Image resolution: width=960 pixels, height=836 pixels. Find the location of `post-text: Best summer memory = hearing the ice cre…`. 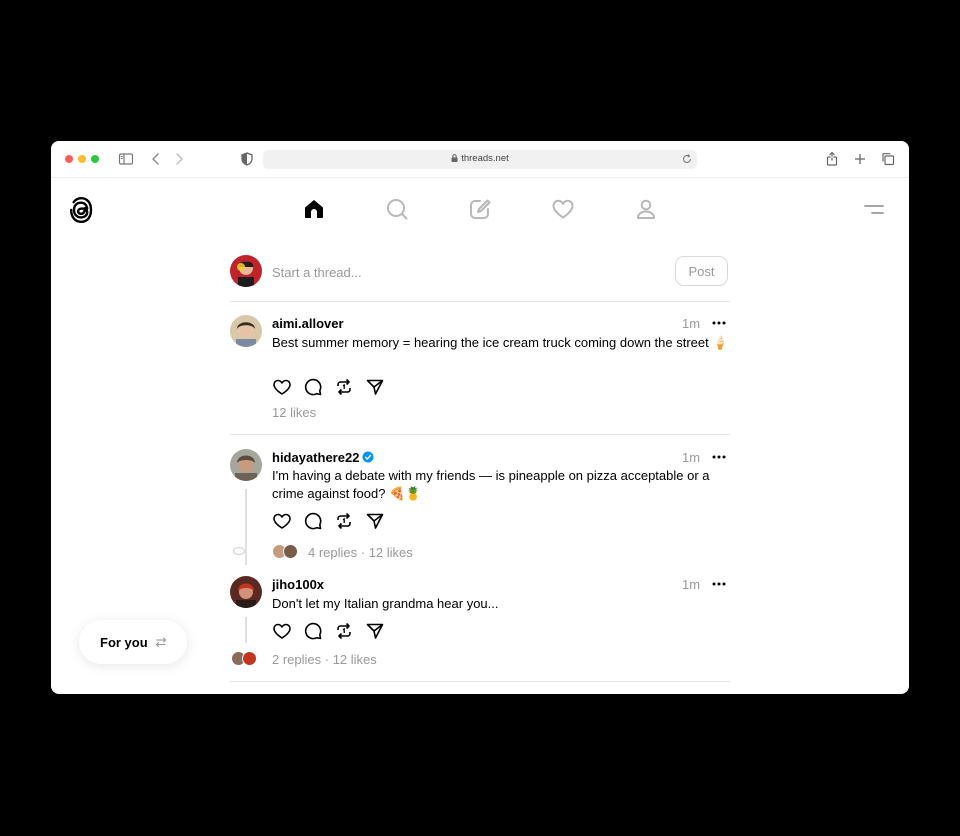

post-text: Best summer memory = hearing the ice cre… is located at coordinates (500, 342).